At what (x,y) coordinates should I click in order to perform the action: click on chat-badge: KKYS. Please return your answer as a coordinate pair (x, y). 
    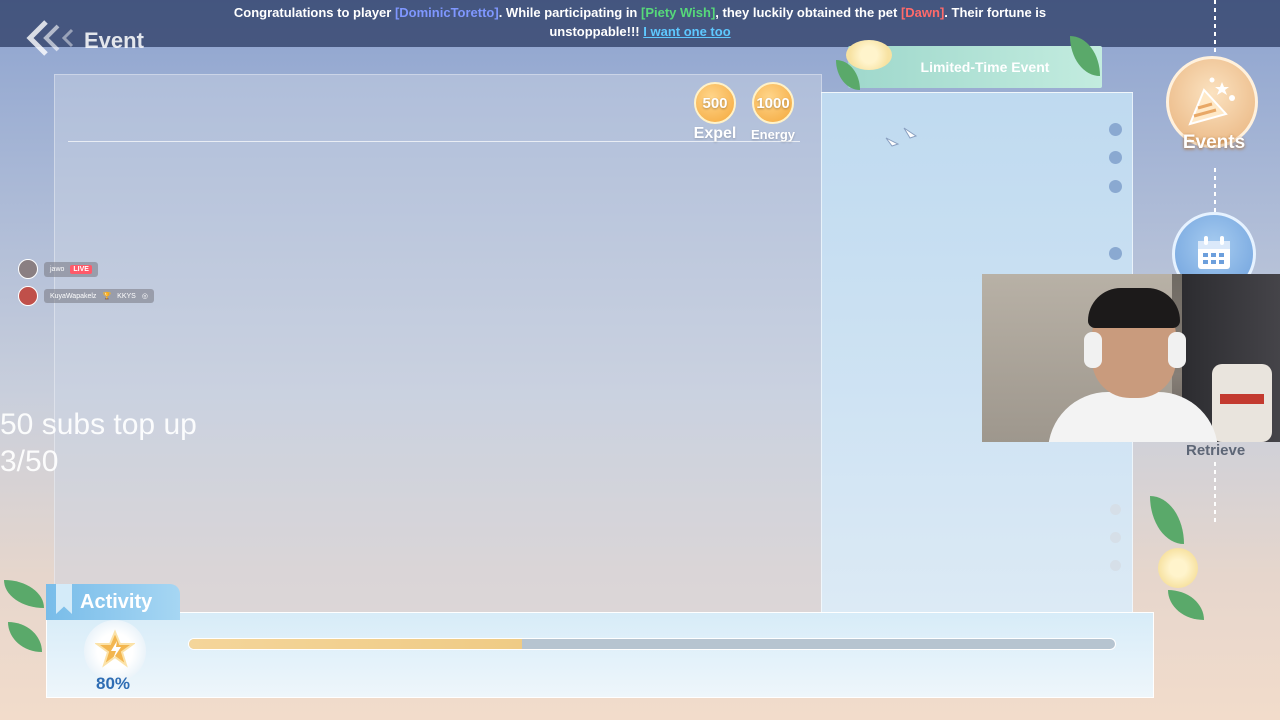
    Looking at the image, I should click on (126, 296).